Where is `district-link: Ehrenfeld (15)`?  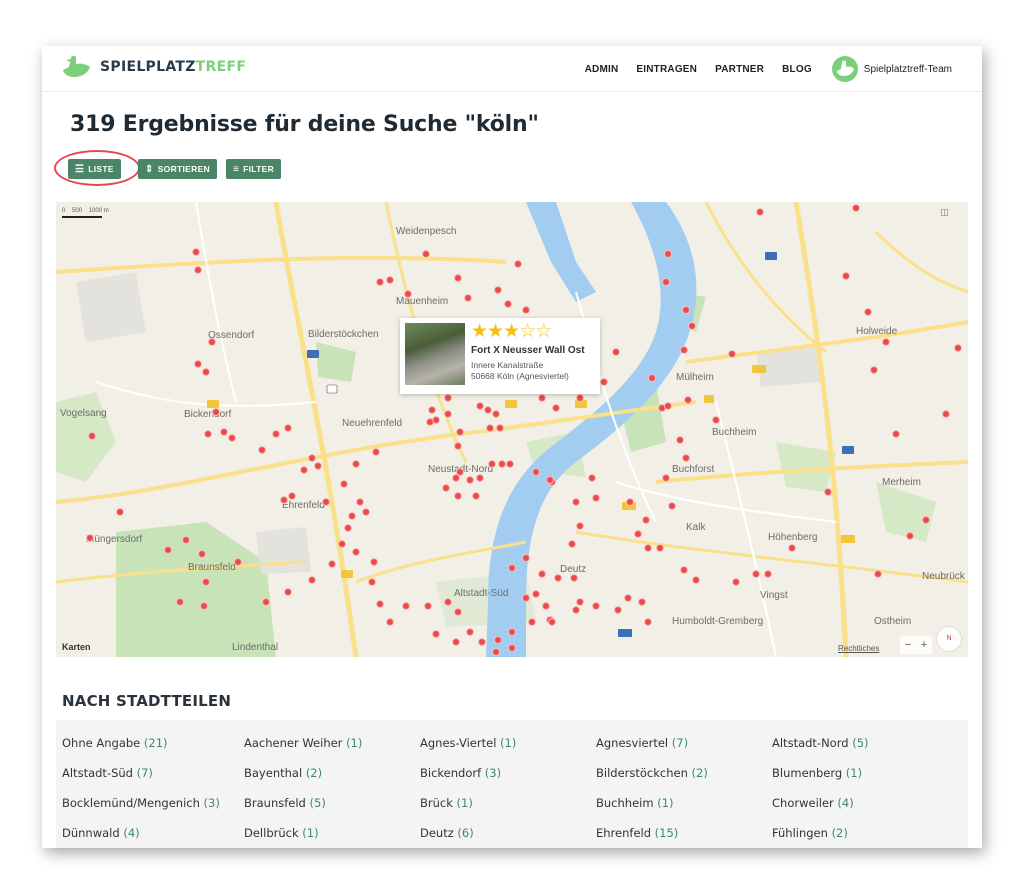 district-link: Ehrenfeld (15) is located at coordinates (637, 833).